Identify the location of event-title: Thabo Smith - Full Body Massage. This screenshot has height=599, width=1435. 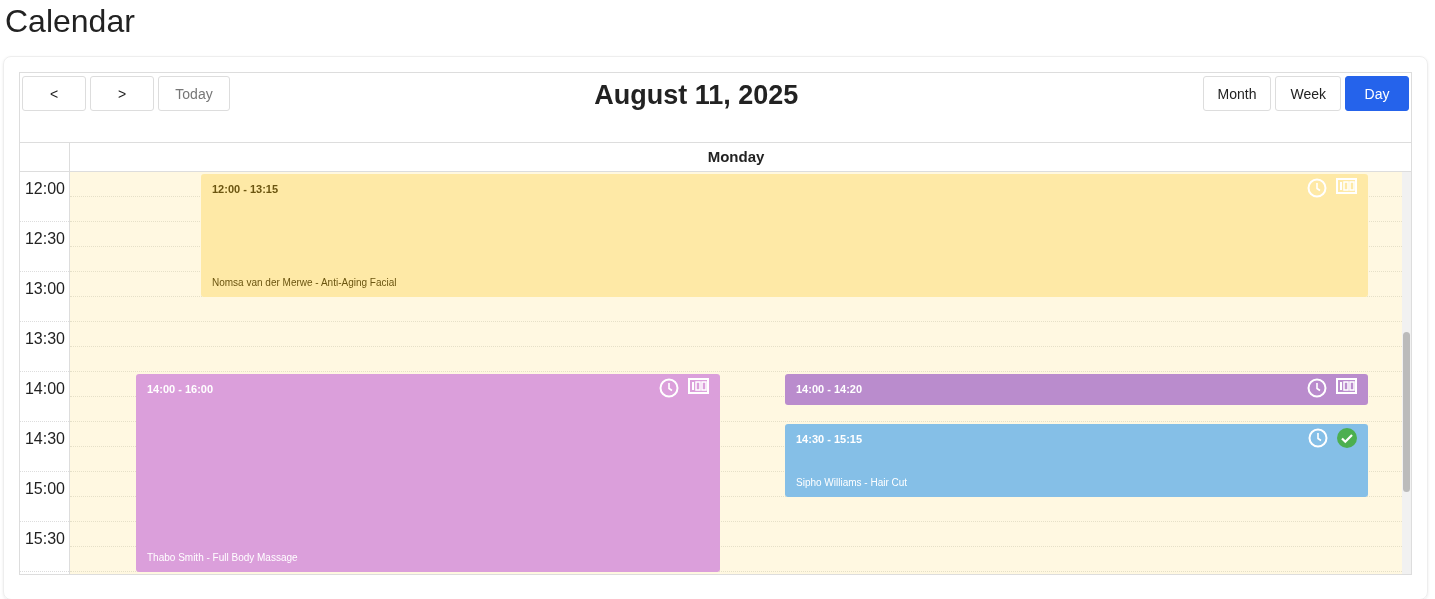
(223, 557).